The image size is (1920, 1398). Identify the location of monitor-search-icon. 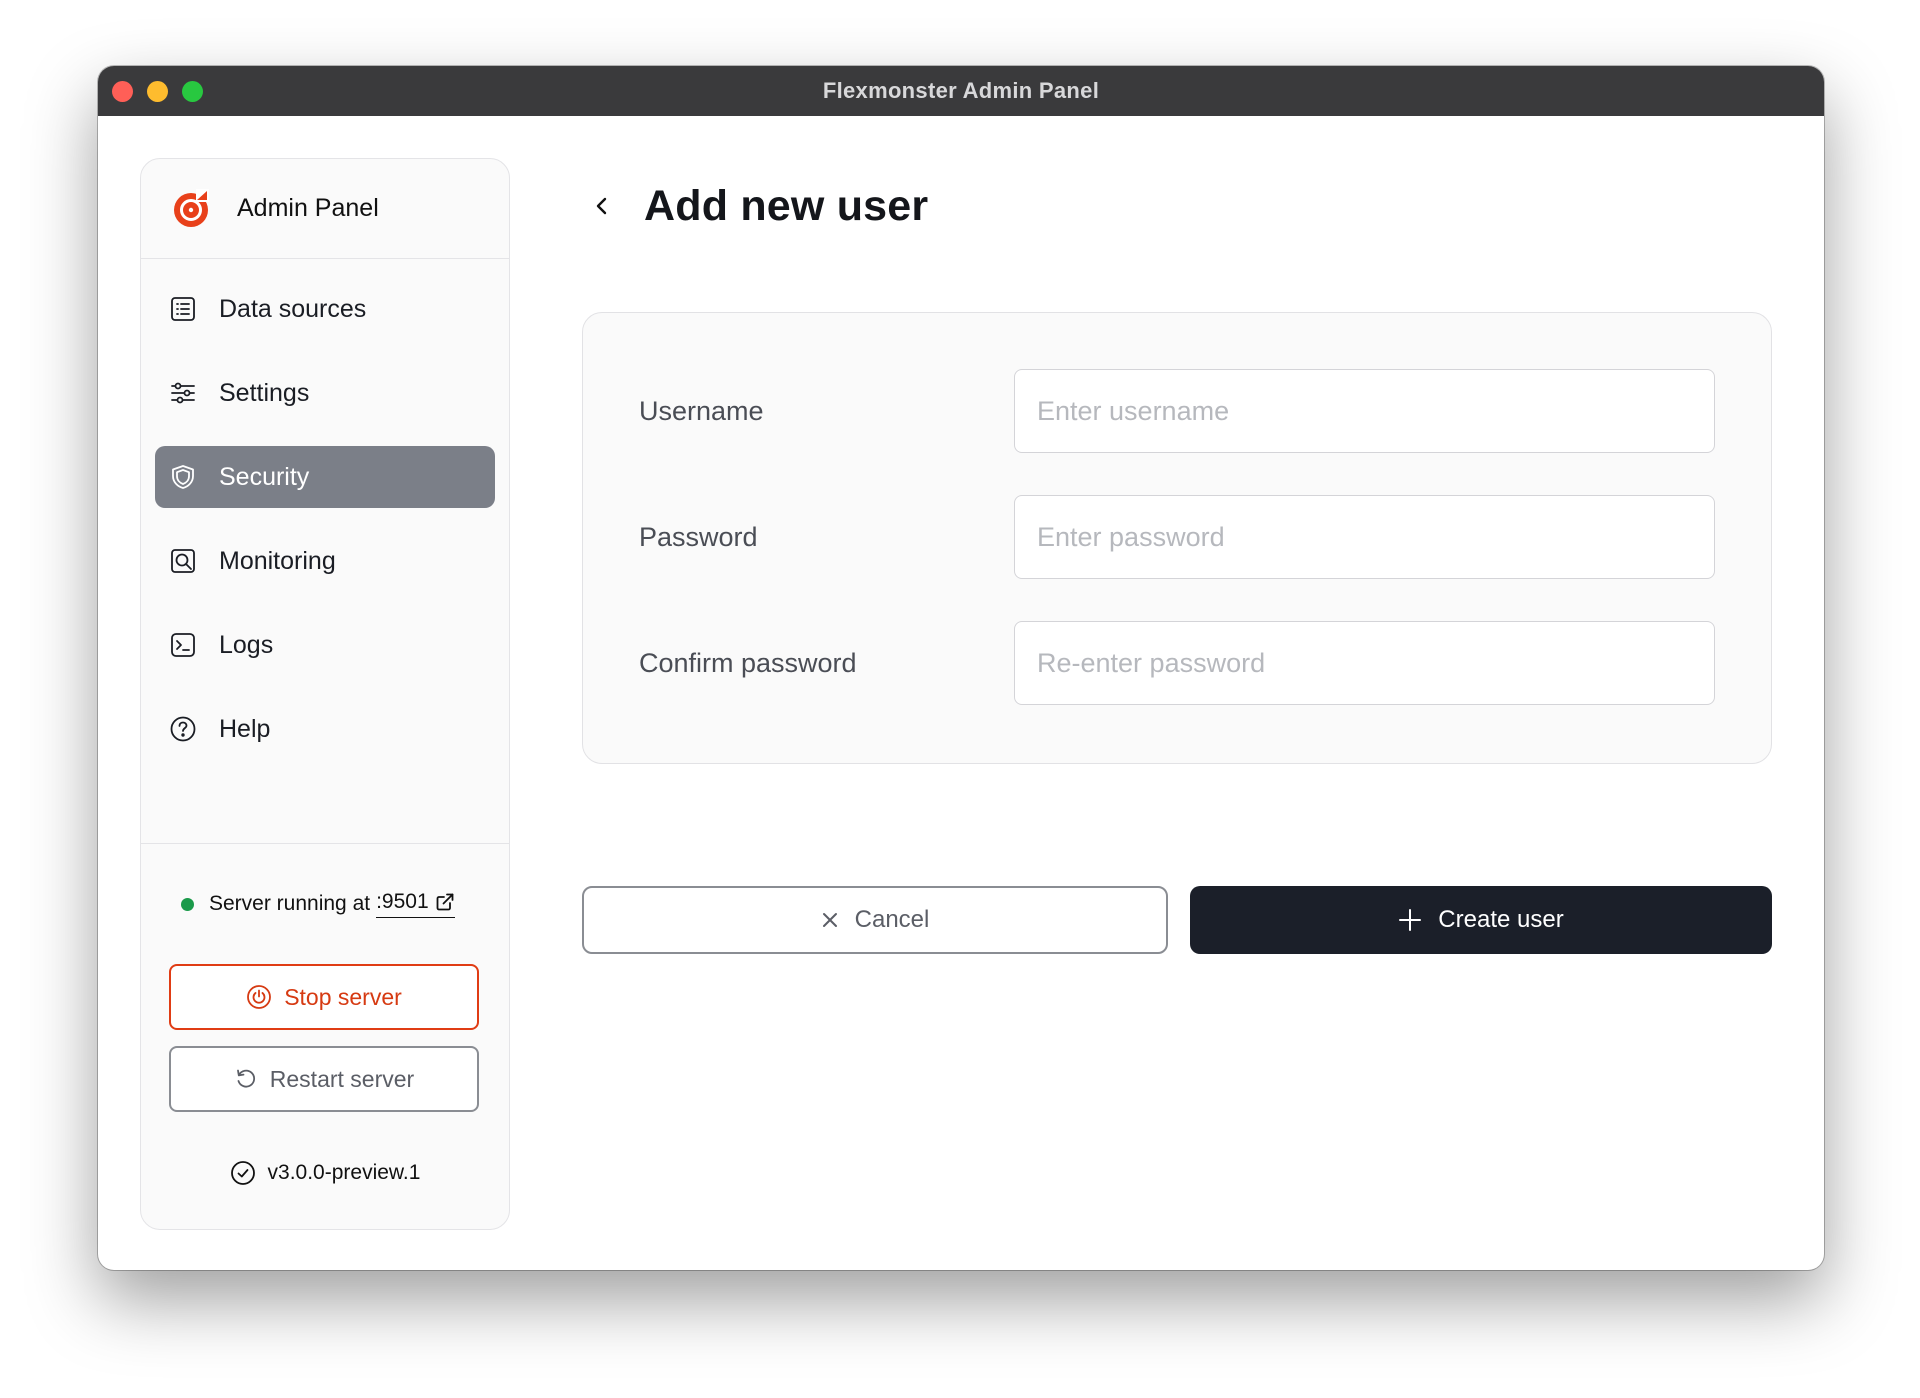
(183, 561).